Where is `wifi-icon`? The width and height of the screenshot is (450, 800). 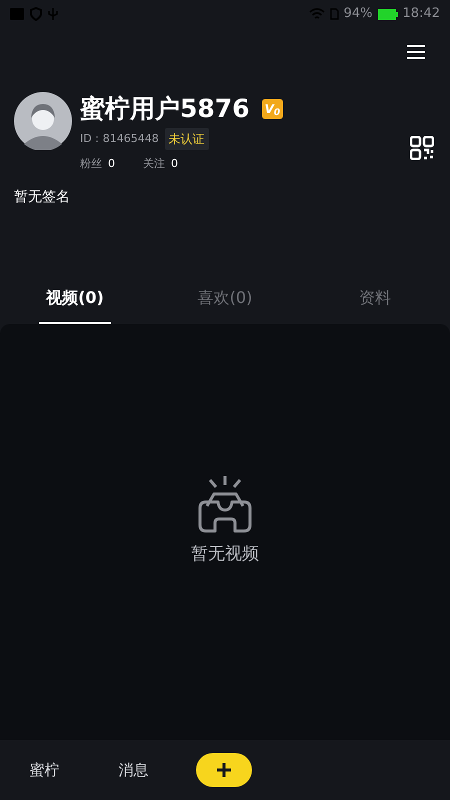
wifi-icon is located at coordinates (316, 14).